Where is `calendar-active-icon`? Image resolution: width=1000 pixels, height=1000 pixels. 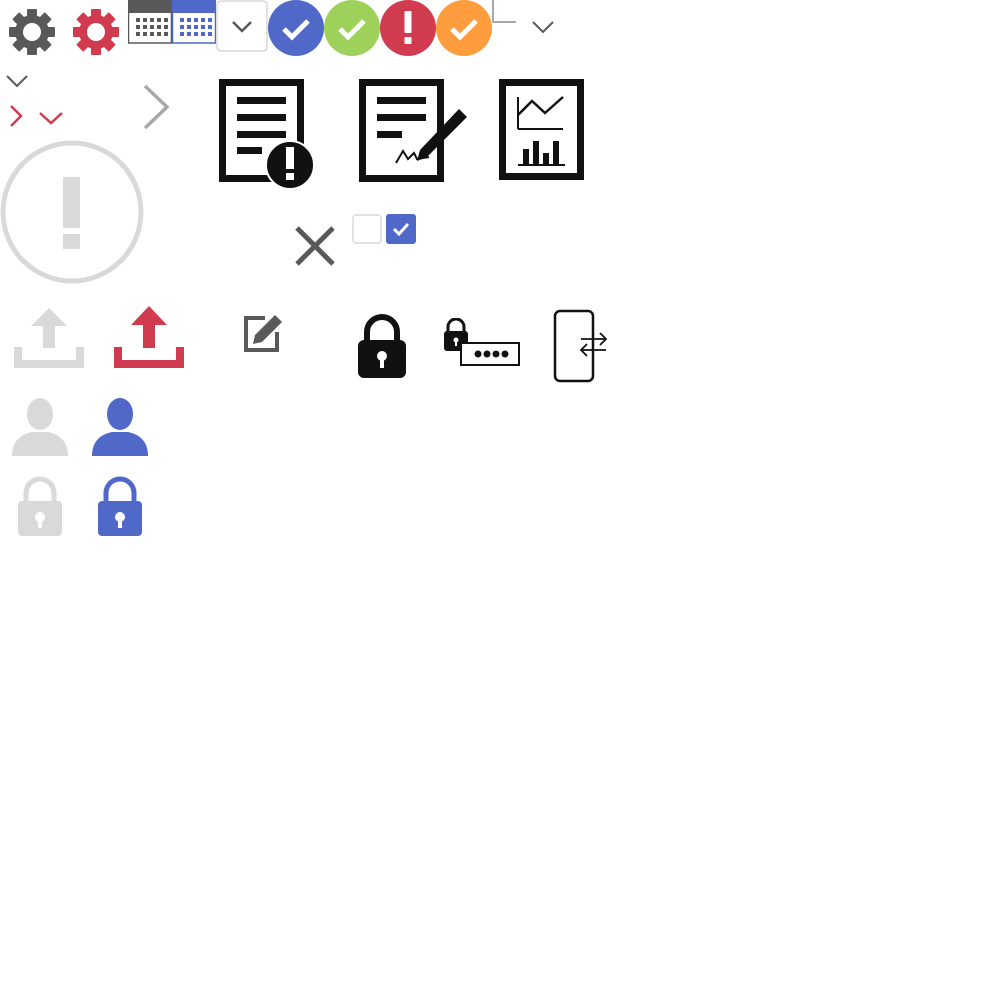
calendar-active-icon is located at coordinates (194, 22).